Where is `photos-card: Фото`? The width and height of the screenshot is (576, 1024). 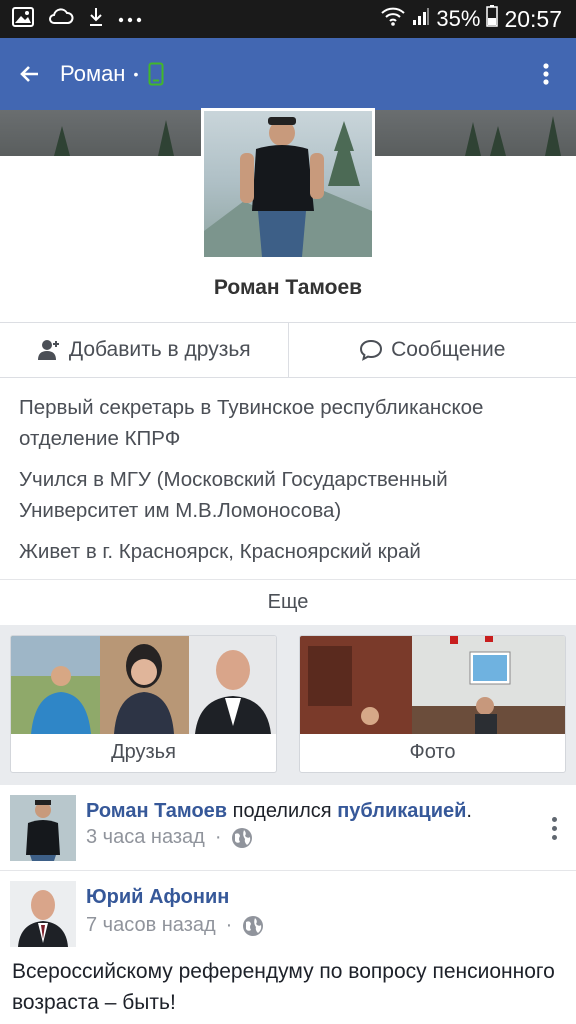
photos-card: Фото is located at coordinates (432, 704).